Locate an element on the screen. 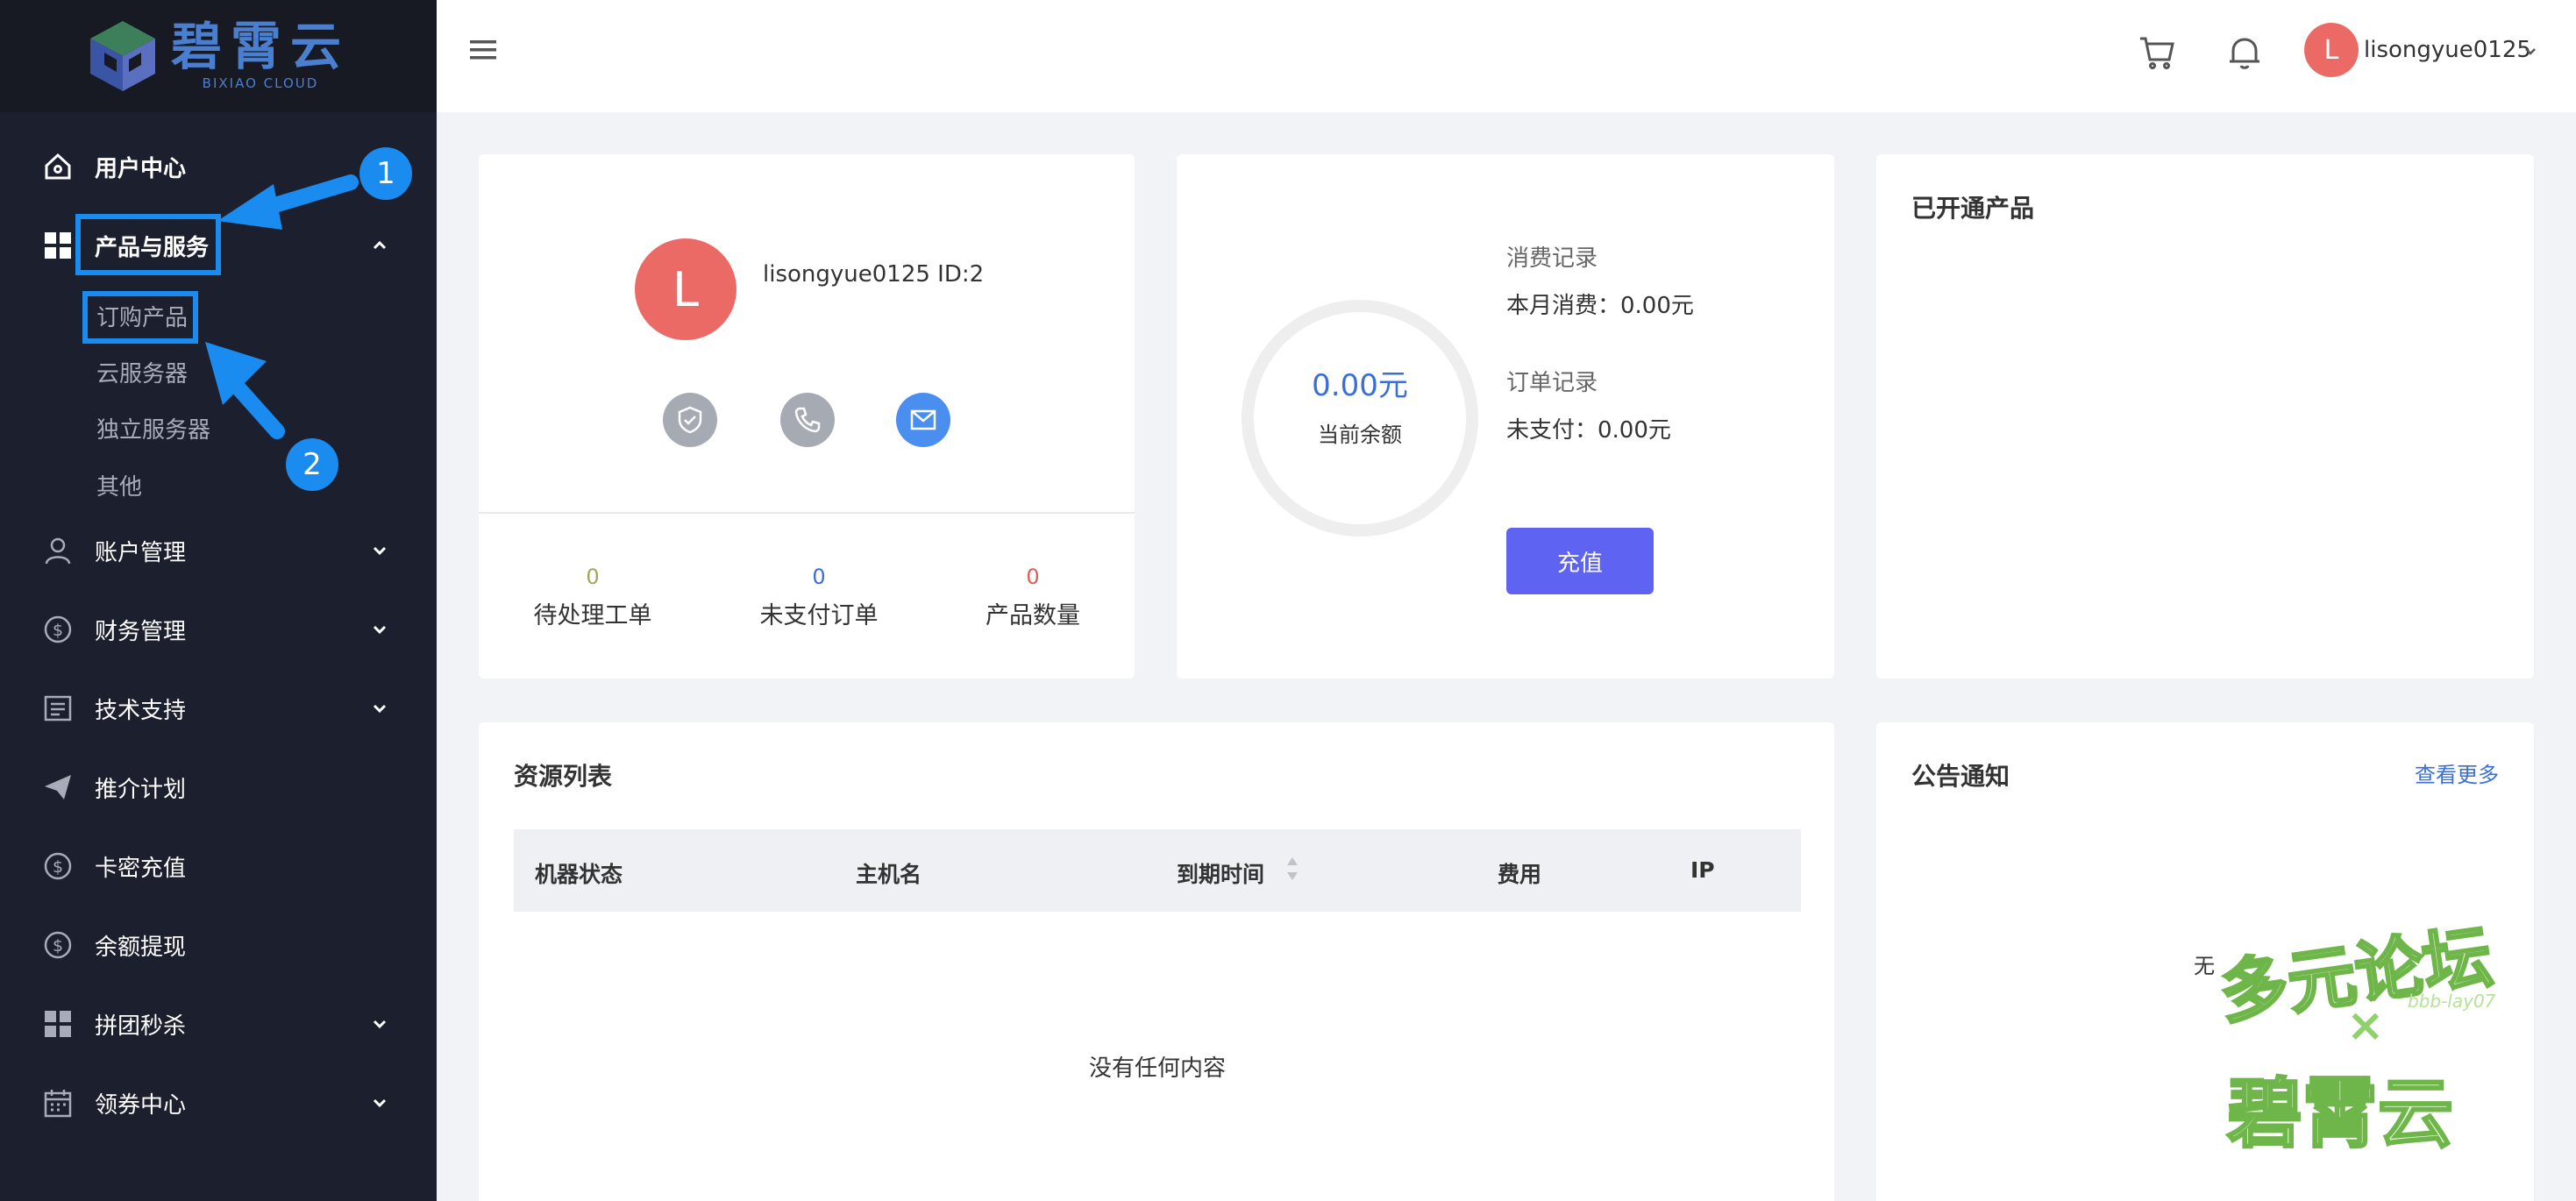 This screenshot has height=1201, width=2576. stat-unpaid-orders-count: 0 is located at coordinates (819, 577).